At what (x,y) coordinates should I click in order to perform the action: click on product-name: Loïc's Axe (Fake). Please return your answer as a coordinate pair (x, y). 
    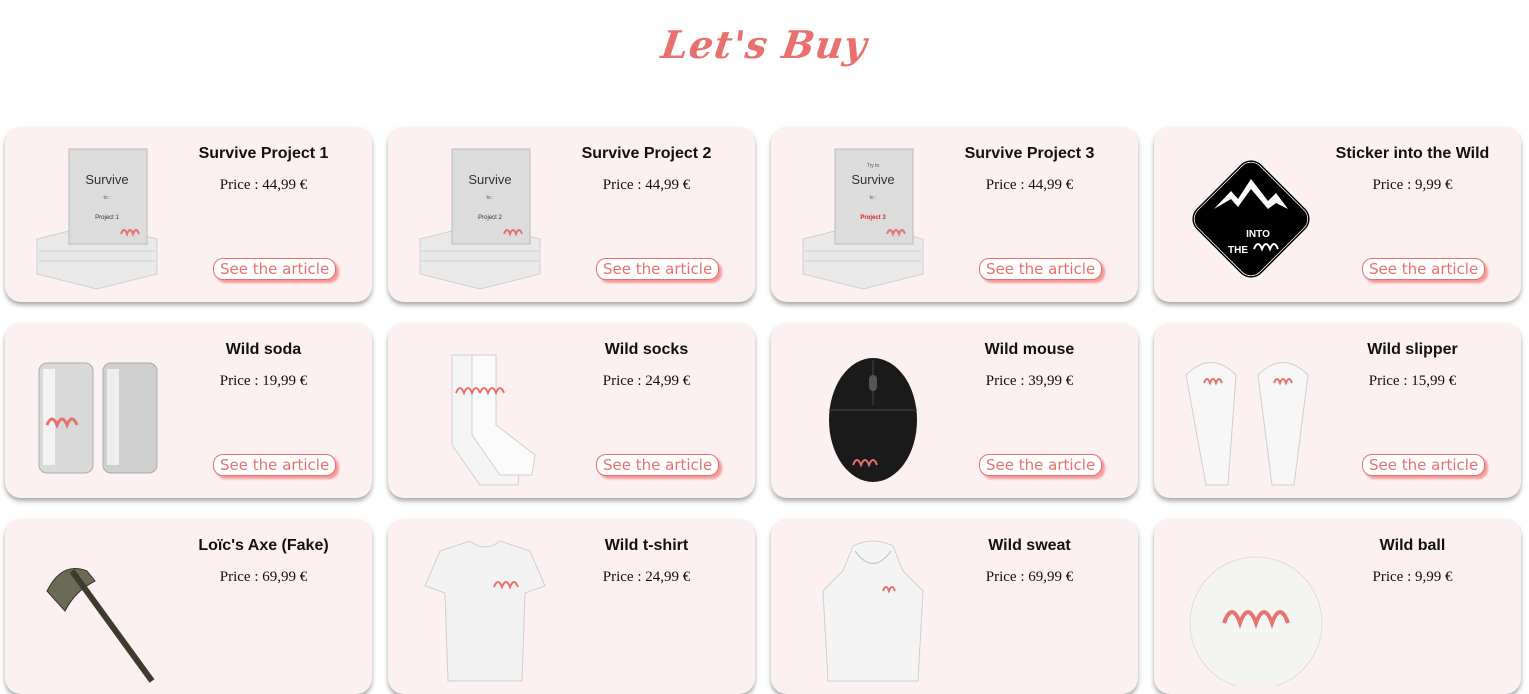
    Looking at the image, I should click on (263, 545).